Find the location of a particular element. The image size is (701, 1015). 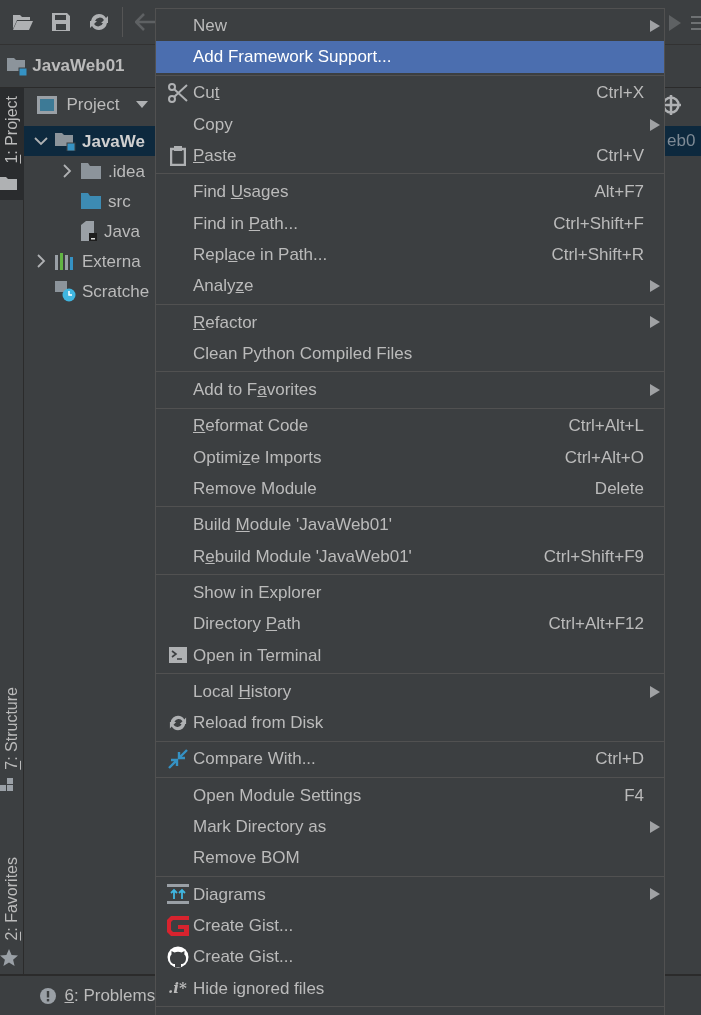

tree-item-label: eb0 is located at coordinates (681, 141).